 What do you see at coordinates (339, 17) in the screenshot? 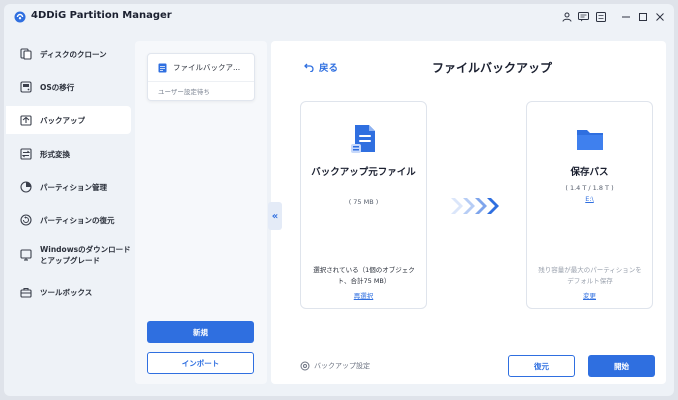
I see `title-bar: 4DDiG Partition Manager` at bounding box center [339, 17].